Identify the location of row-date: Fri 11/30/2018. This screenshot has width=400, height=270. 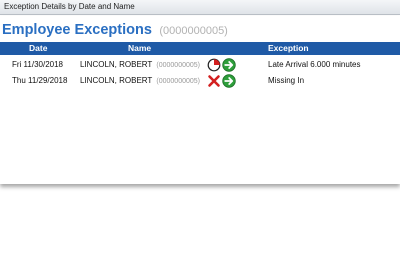
(37, 64).